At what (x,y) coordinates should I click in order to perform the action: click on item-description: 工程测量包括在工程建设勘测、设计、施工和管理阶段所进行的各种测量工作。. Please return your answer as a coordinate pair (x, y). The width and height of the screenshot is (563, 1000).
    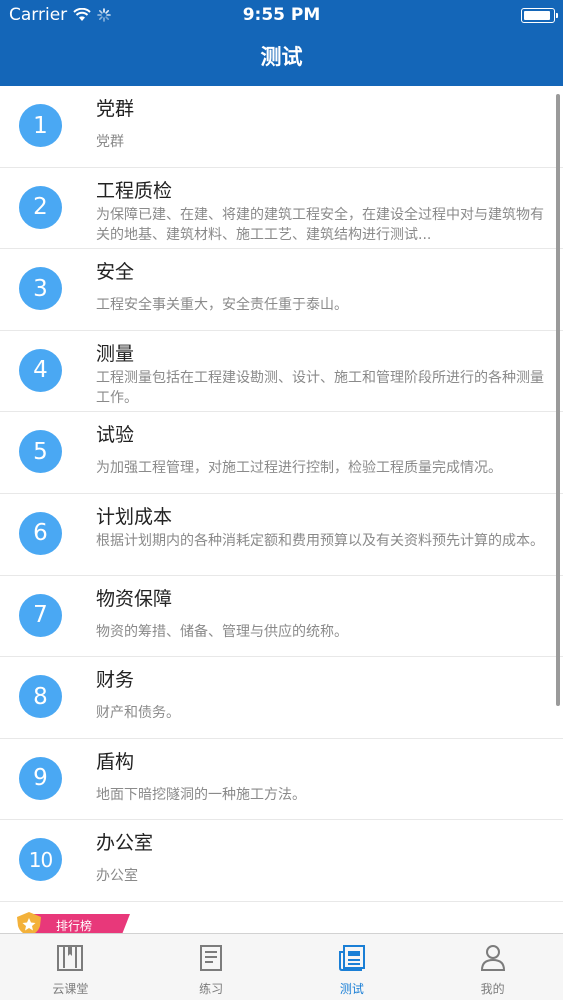
    Looking at the image, I should click on (320, 387).